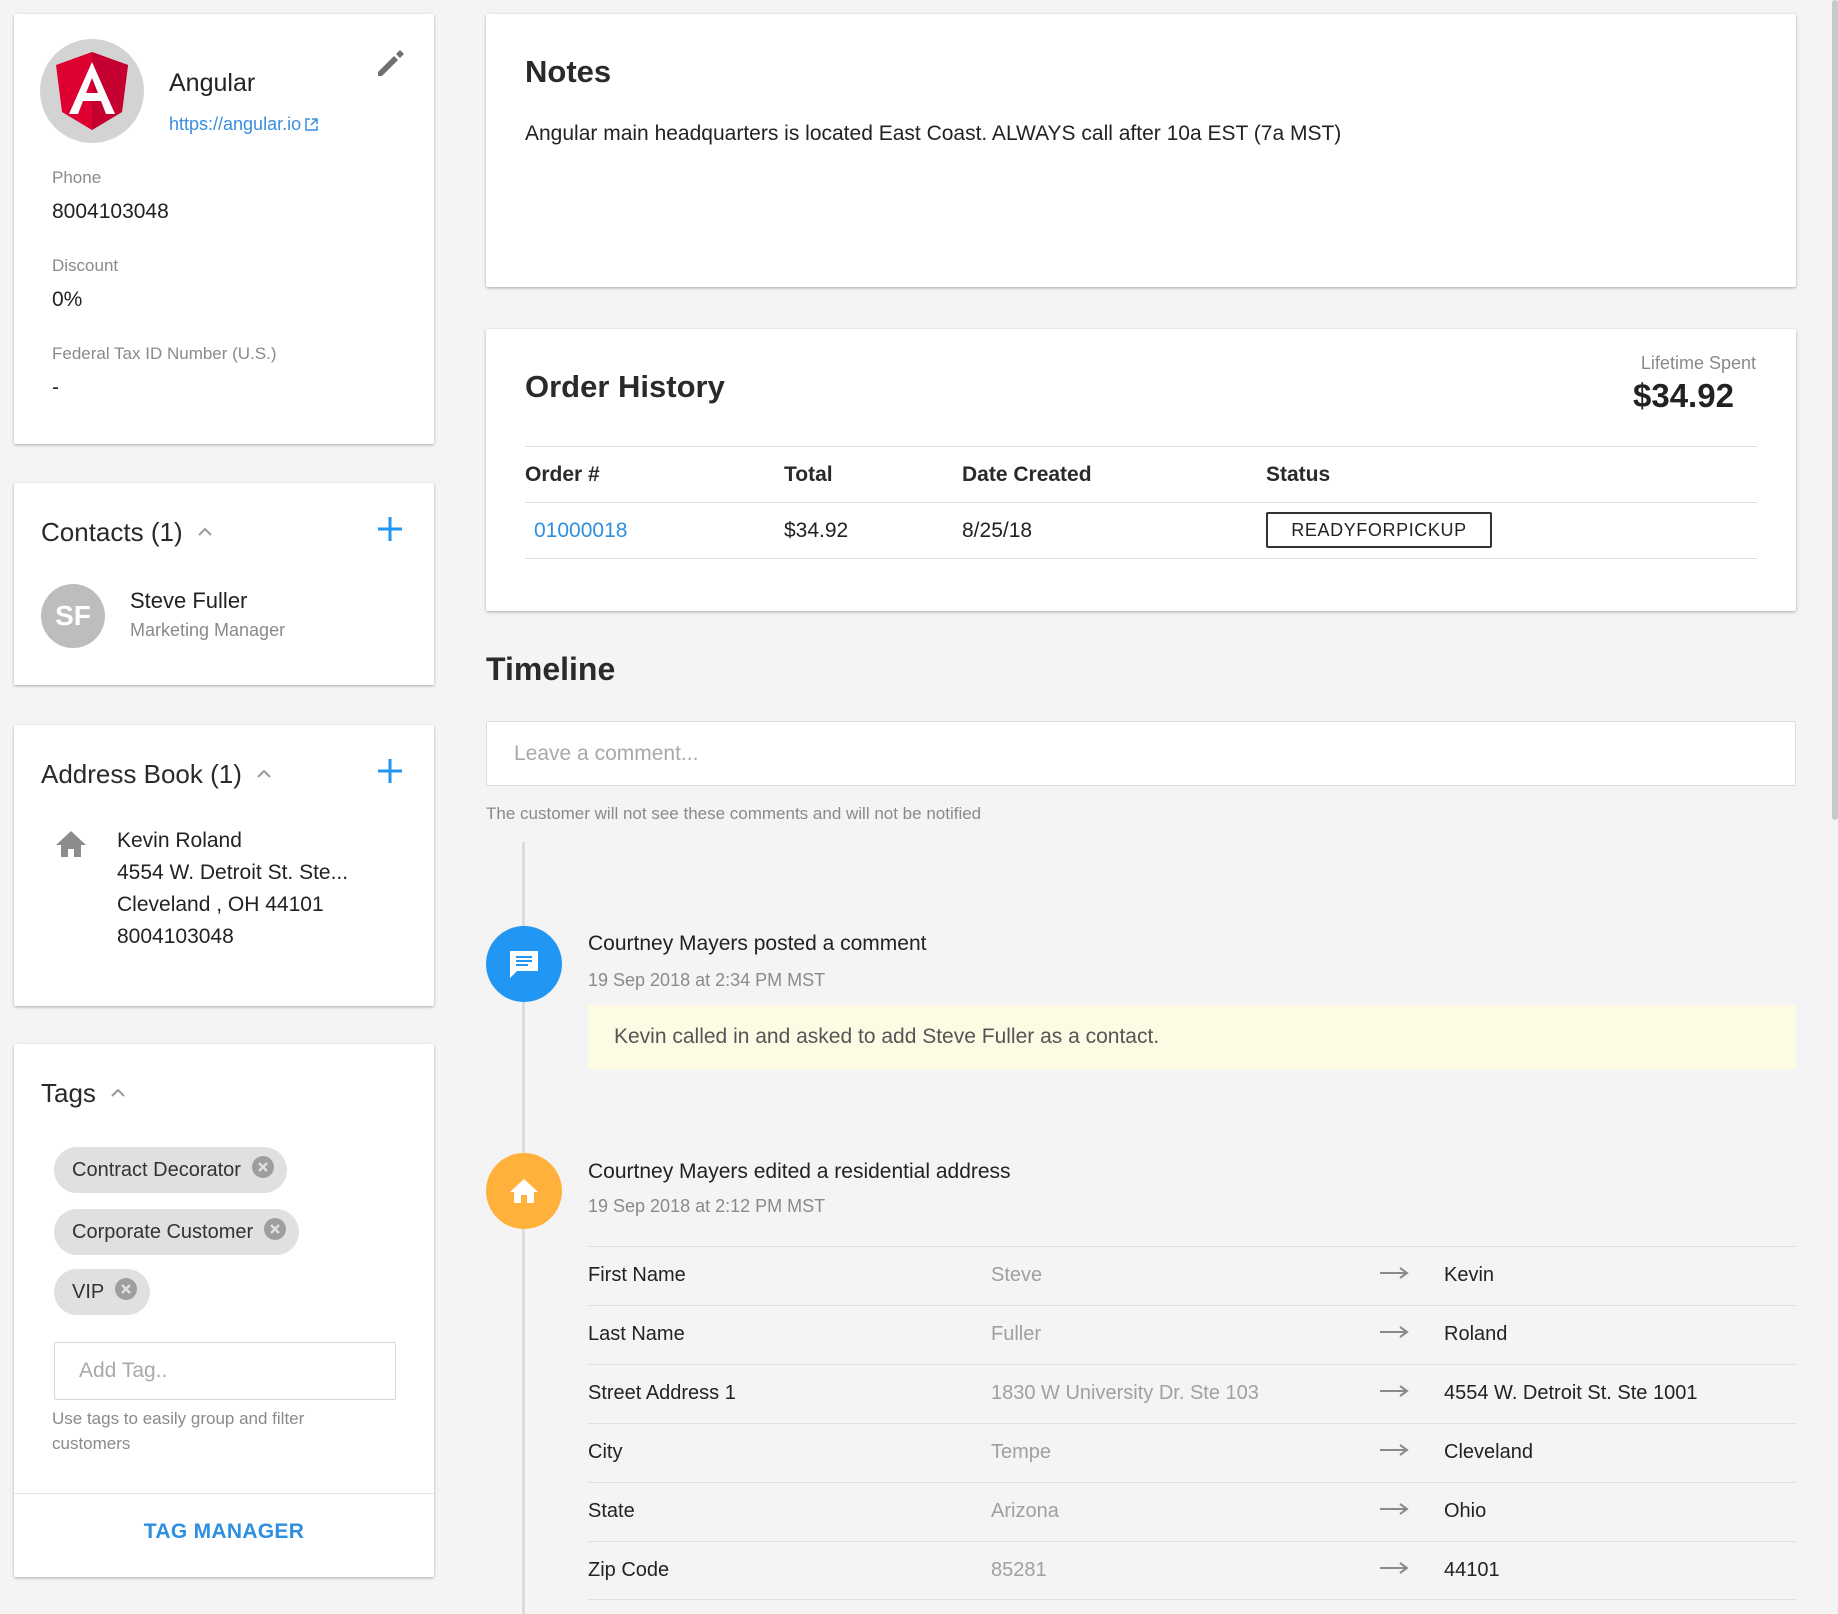 The width and height of the screenshot is (1838, 1614). Describe the element at coordinates (224, 1493) in the screenshot. I see `divider` at that location.